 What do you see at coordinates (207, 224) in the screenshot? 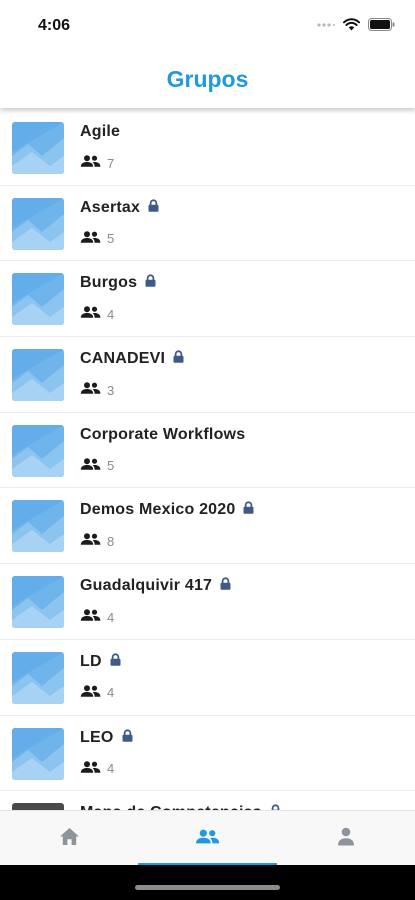
I see `group-row: Asertax 5` at bounding box center [207, 224].